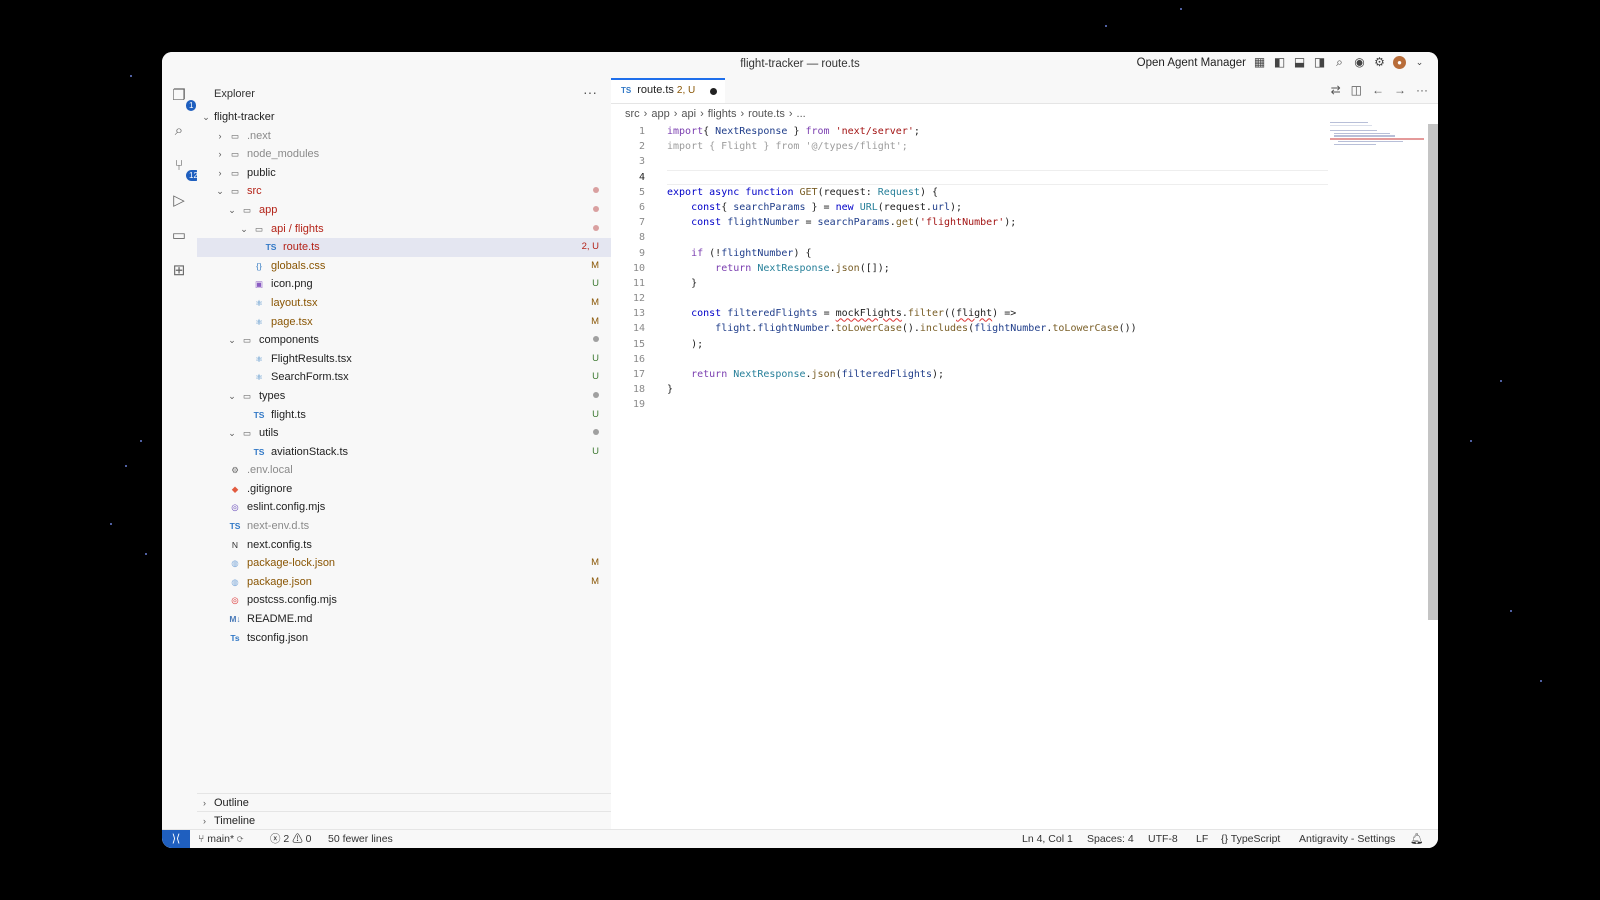  I want to click on tree-file: ⚛ SearchForm.tsx U, so click(404, 377).